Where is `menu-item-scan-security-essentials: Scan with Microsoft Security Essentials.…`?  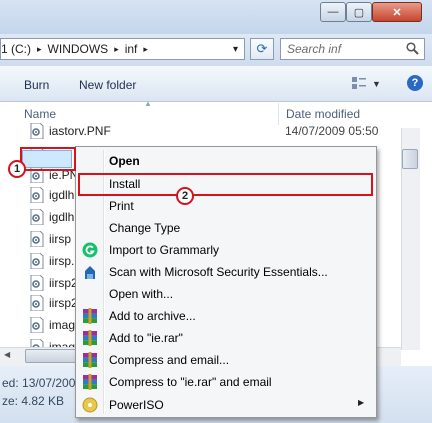 menu-item-scan-security-essentials: Scan with Microsoft Security Essentials.… is located at coordinates (218, 272).